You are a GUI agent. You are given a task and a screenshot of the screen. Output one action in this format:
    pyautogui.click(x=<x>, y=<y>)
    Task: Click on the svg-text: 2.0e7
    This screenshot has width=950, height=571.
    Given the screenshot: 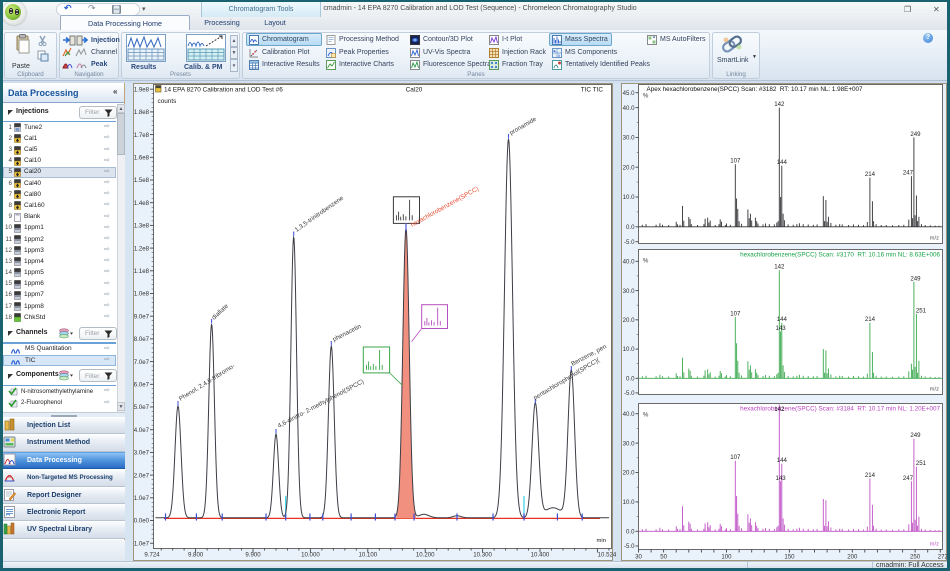 What is the action you would take?
    pyautogui.click(x=142, y=475)
    